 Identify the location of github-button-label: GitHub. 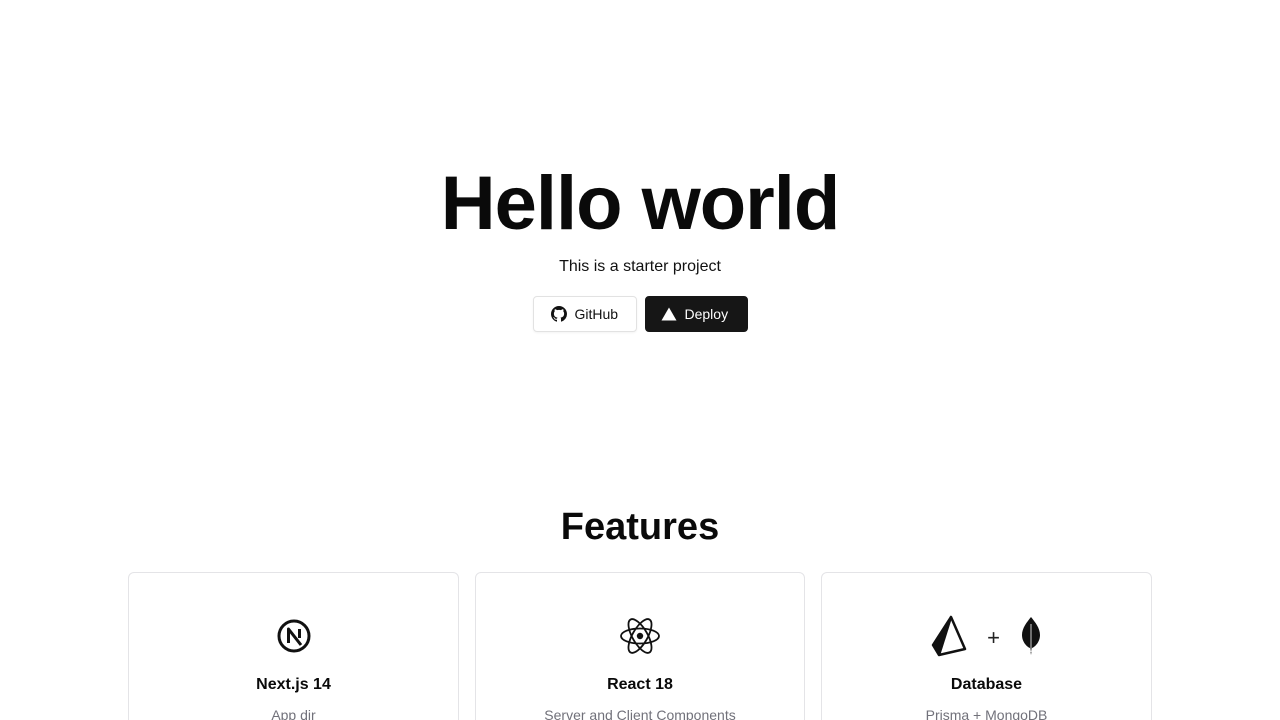
(596, 314).